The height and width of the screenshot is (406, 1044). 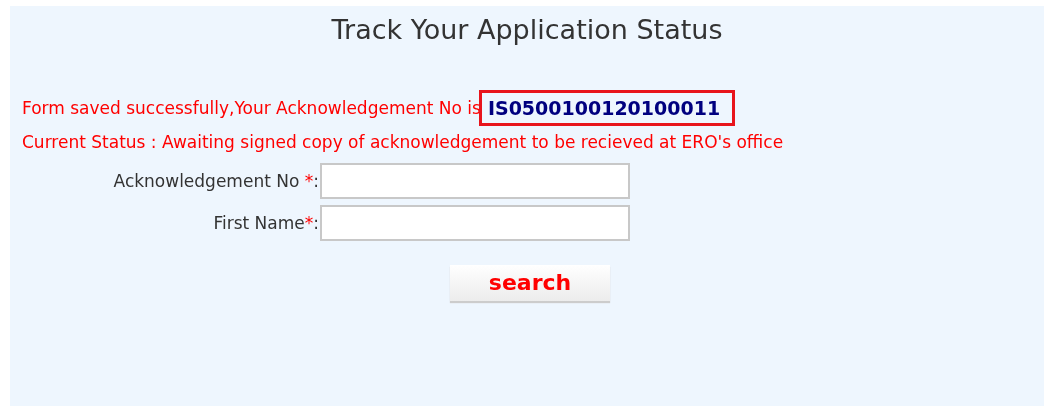 What do you see at coordinates (259, 222) in the screenshot?
I see `field-label: First Name` at bounding box center [259, 222].